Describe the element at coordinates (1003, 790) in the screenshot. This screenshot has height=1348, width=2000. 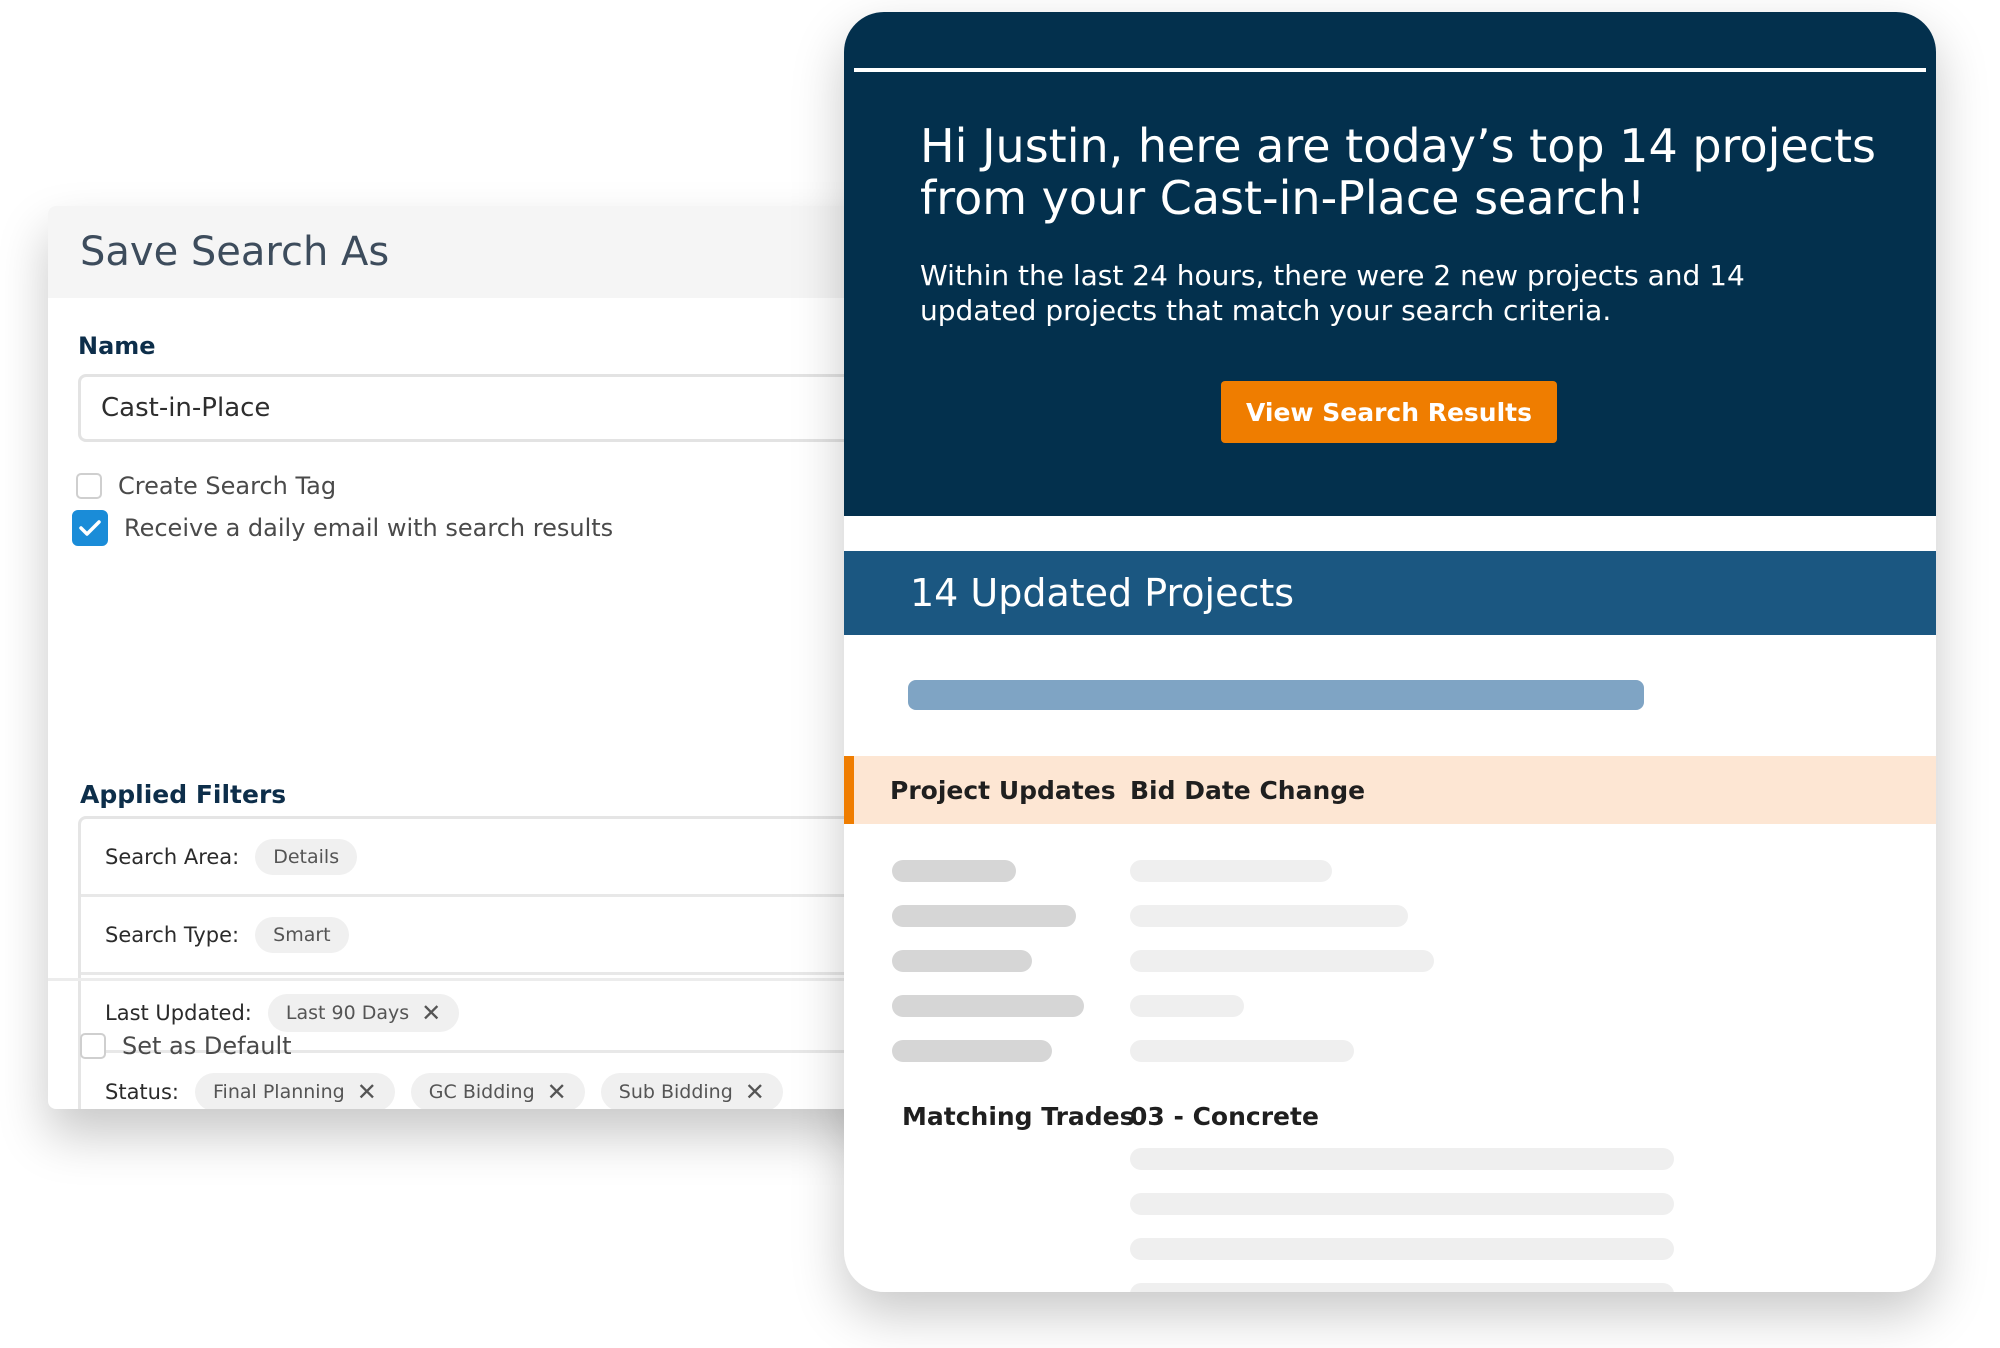
I see `project-updates-label: Project Updates` at that location.